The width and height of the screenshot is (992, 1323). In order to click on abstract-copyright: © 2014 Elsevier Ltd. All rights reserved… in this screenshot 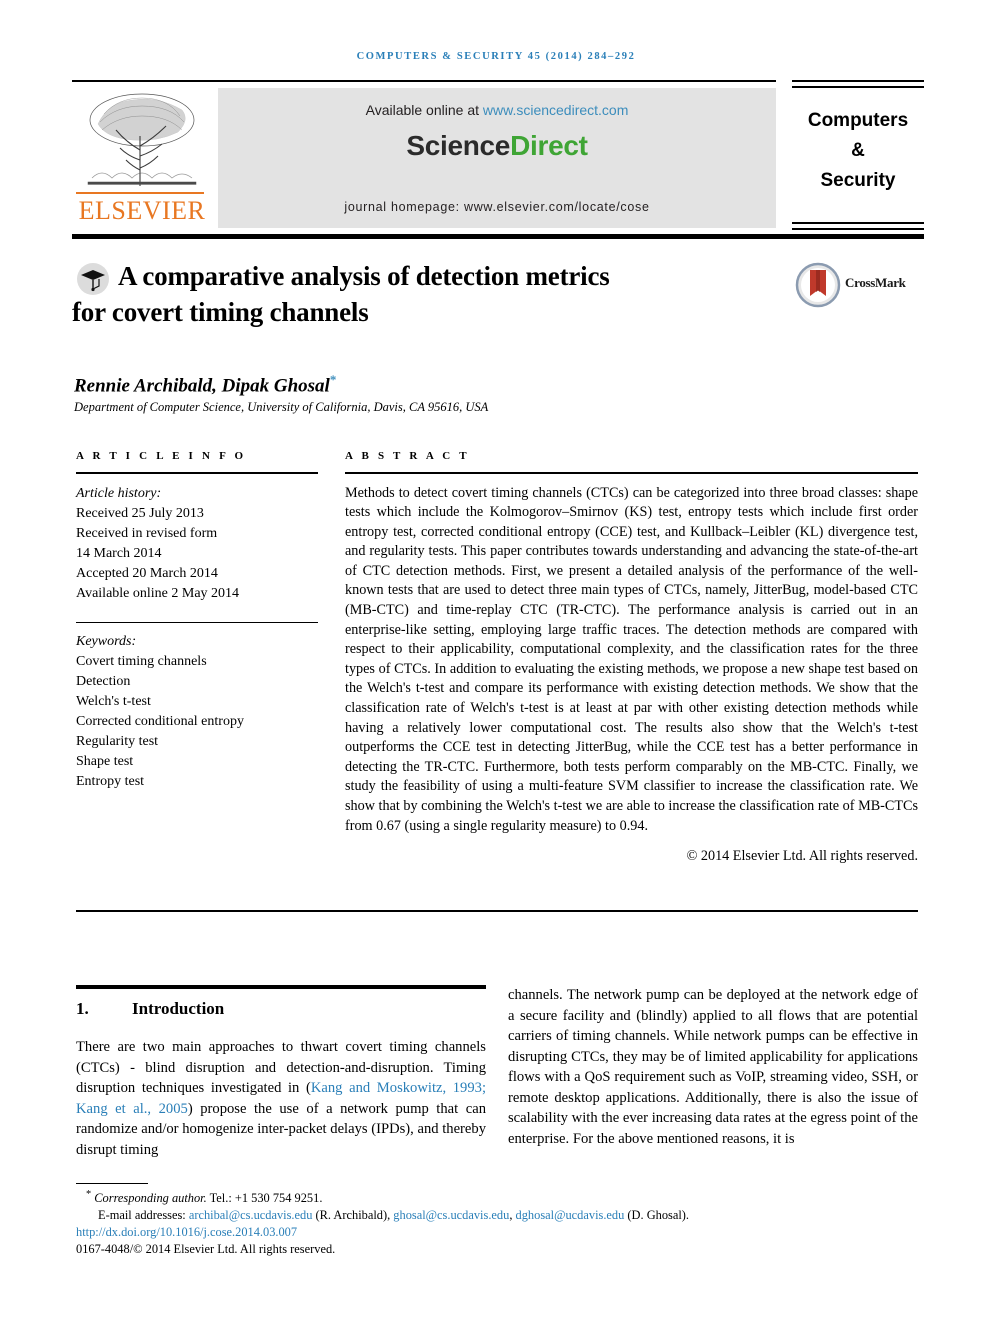, I will do `click(802, 856)`.